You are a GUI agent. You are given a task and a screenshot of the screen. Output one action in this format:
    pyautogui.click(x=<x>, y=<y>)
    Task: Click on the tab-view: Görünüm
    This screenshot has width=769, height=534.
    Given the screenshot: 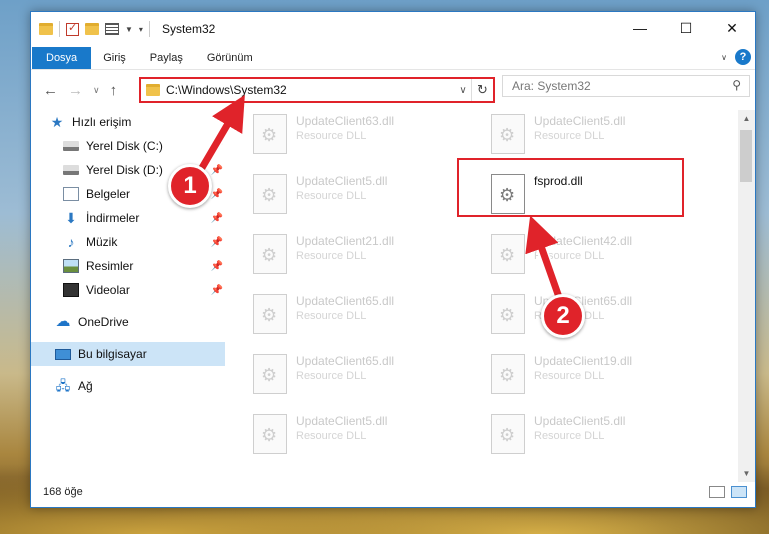 What is the action you would take?
    pyautogui.click(x=230, y=58)
    